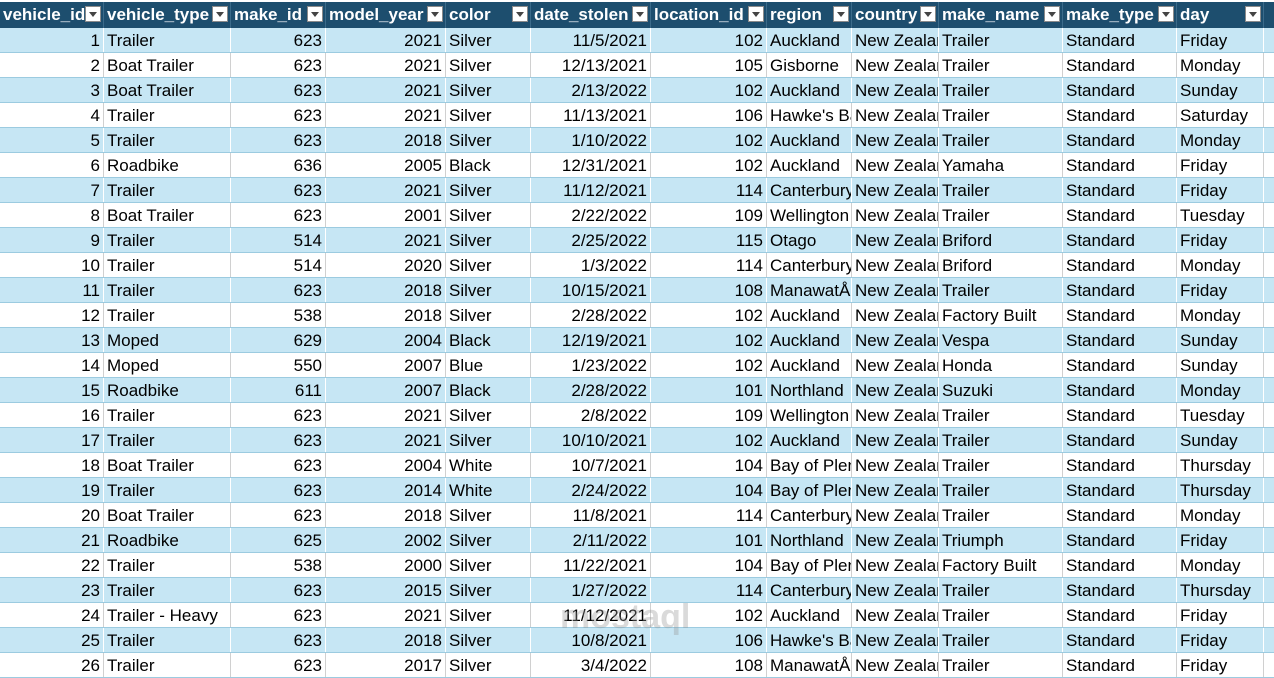  Describe the element at coordinates (52, 365) in the screenshot. I see `cell-vehicle-id: 14` at that location.